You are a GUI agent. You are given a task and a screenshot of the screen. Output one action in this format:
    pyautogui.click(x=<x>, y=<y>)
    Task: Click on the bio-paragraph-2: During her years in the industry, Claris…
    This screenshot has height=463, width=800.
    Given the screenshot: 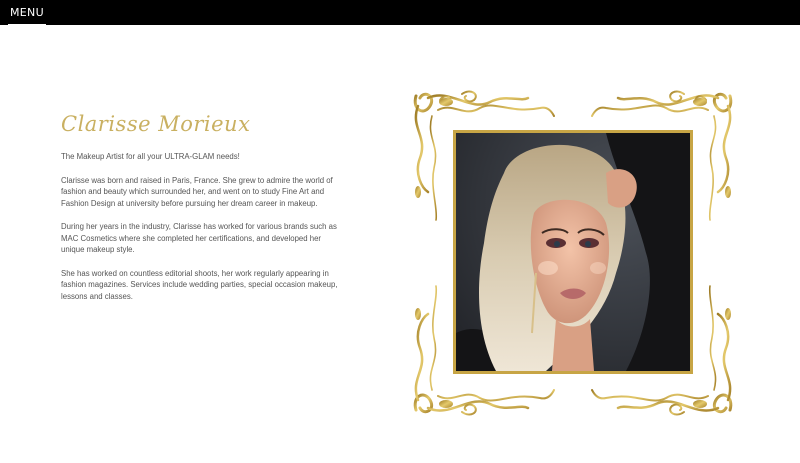 What is the action you would take?
    pyautogui.click(x=199, y=238)
    